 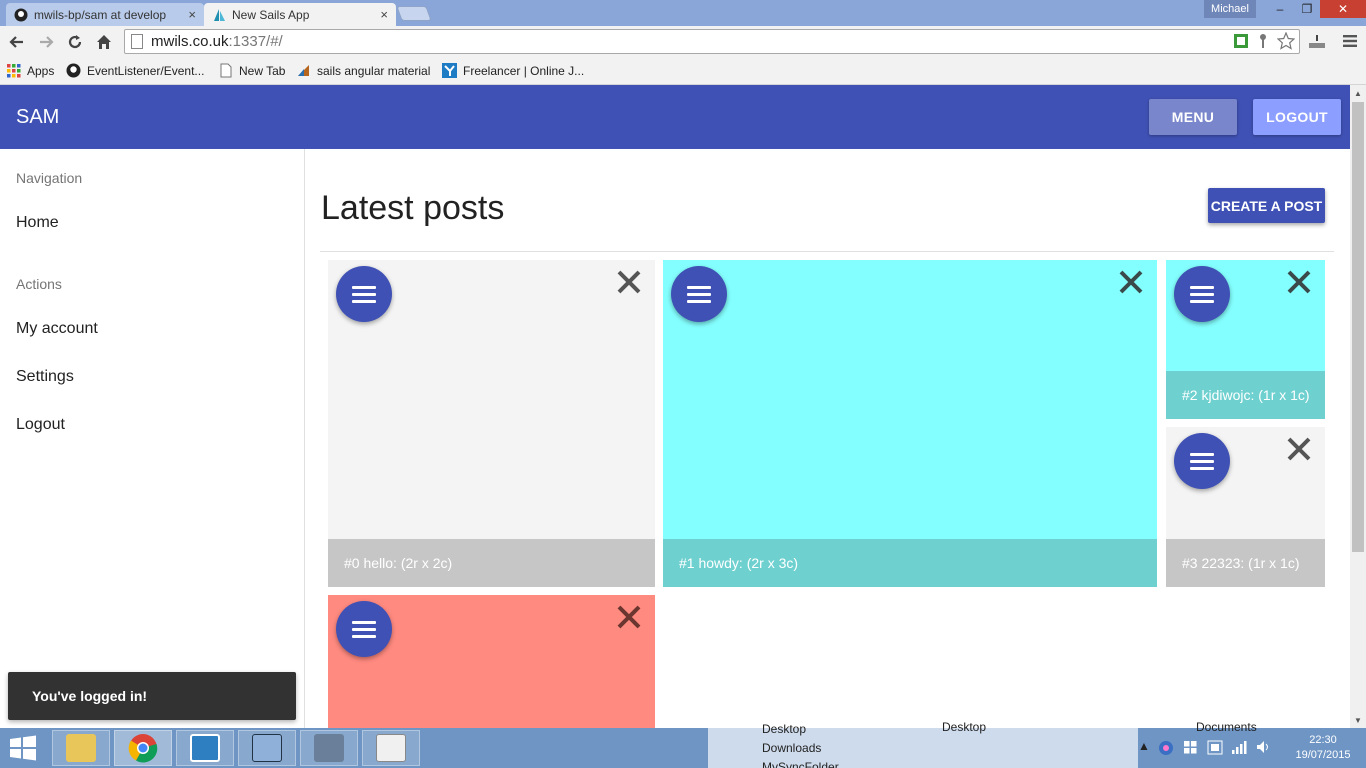 I want to click on tray-volume-icon, so click(x=1264, y=748).